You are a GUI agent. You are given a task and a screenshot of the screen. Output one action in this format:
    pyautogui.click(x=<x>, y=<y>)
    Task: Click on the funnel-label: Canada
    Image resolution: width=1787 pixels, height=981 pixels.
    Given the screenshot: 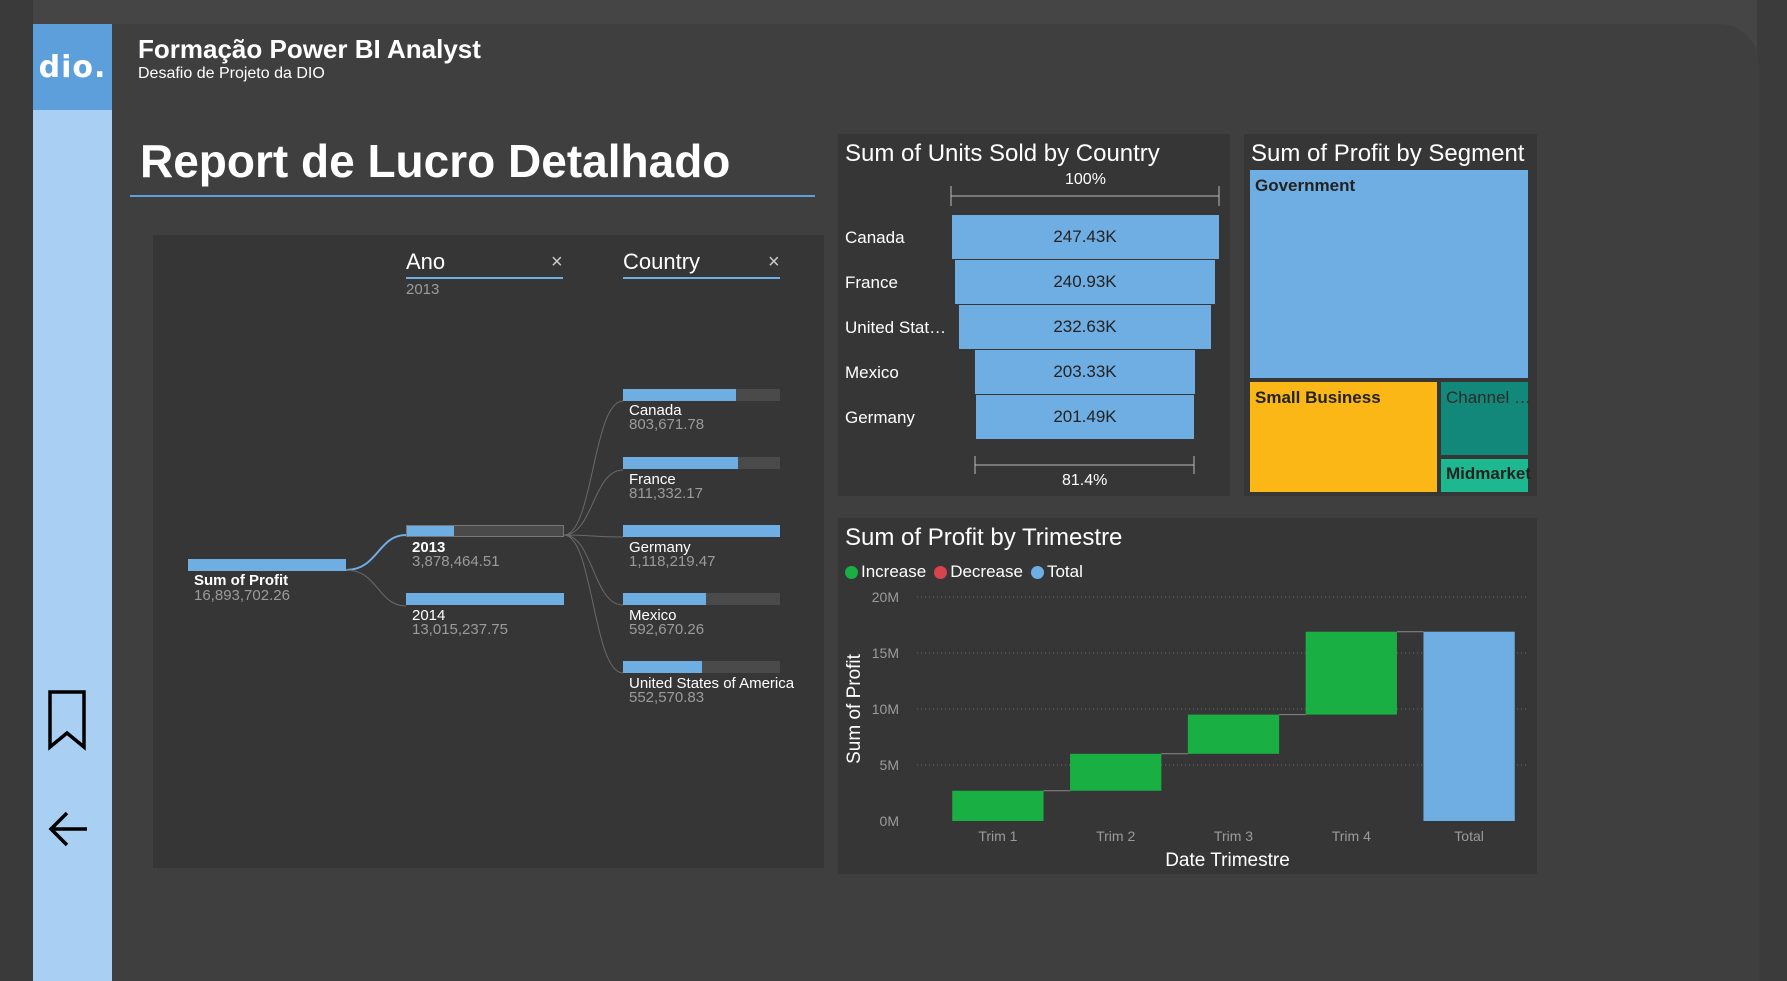 What is the action you would take?
    pyautogui.click(x=875, y=237)
    